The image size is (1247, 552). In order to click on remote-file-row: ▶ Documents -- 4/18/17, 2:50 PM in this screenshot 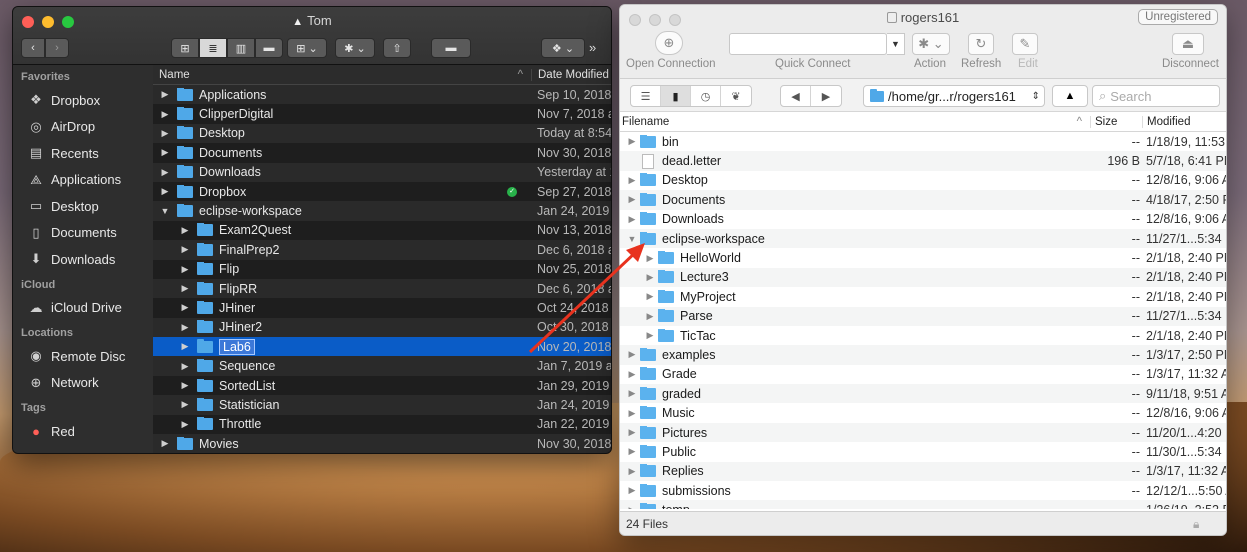, I will do `click(923, 200)`.